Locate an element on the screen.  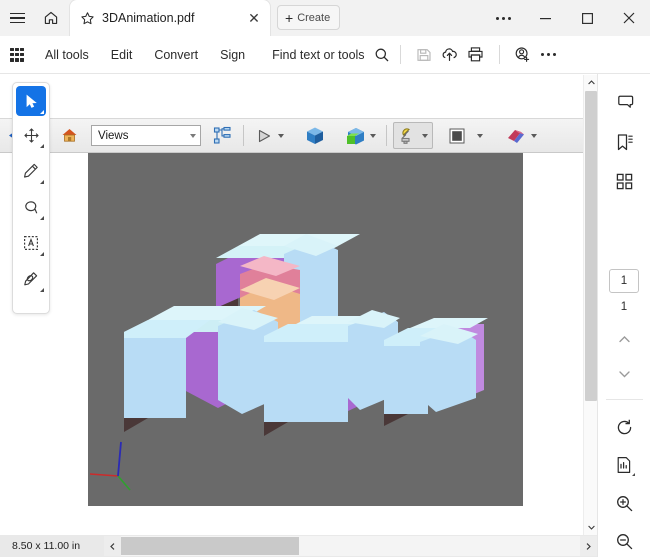
window-more-button is located at coordinates (503, 18).